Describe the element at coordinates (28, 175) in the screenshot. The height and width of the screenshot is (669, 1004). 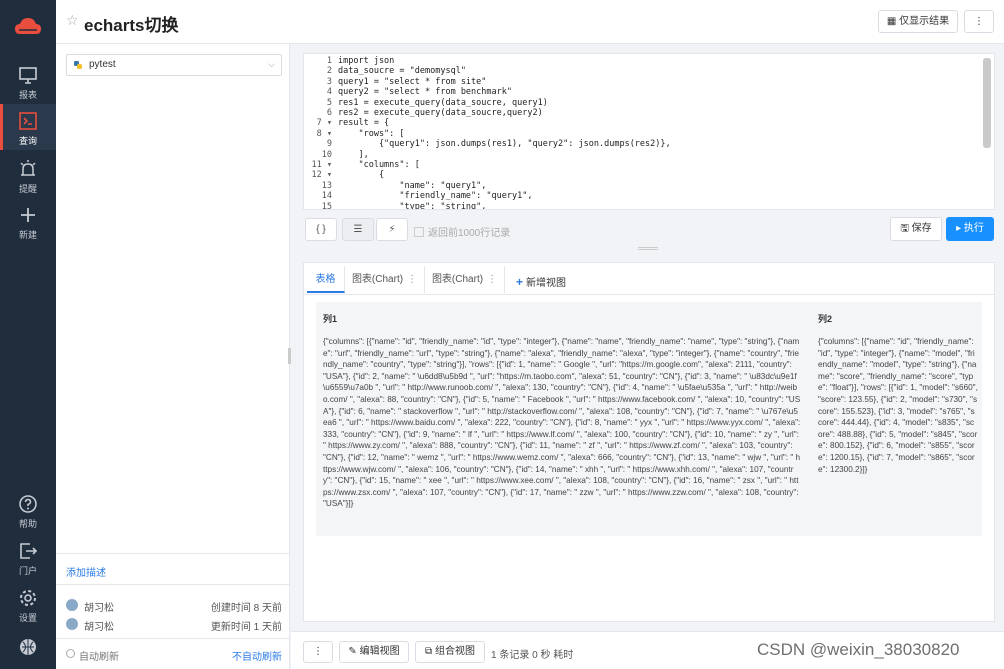
I see `nav-item-alerts: 提醒` at that location.